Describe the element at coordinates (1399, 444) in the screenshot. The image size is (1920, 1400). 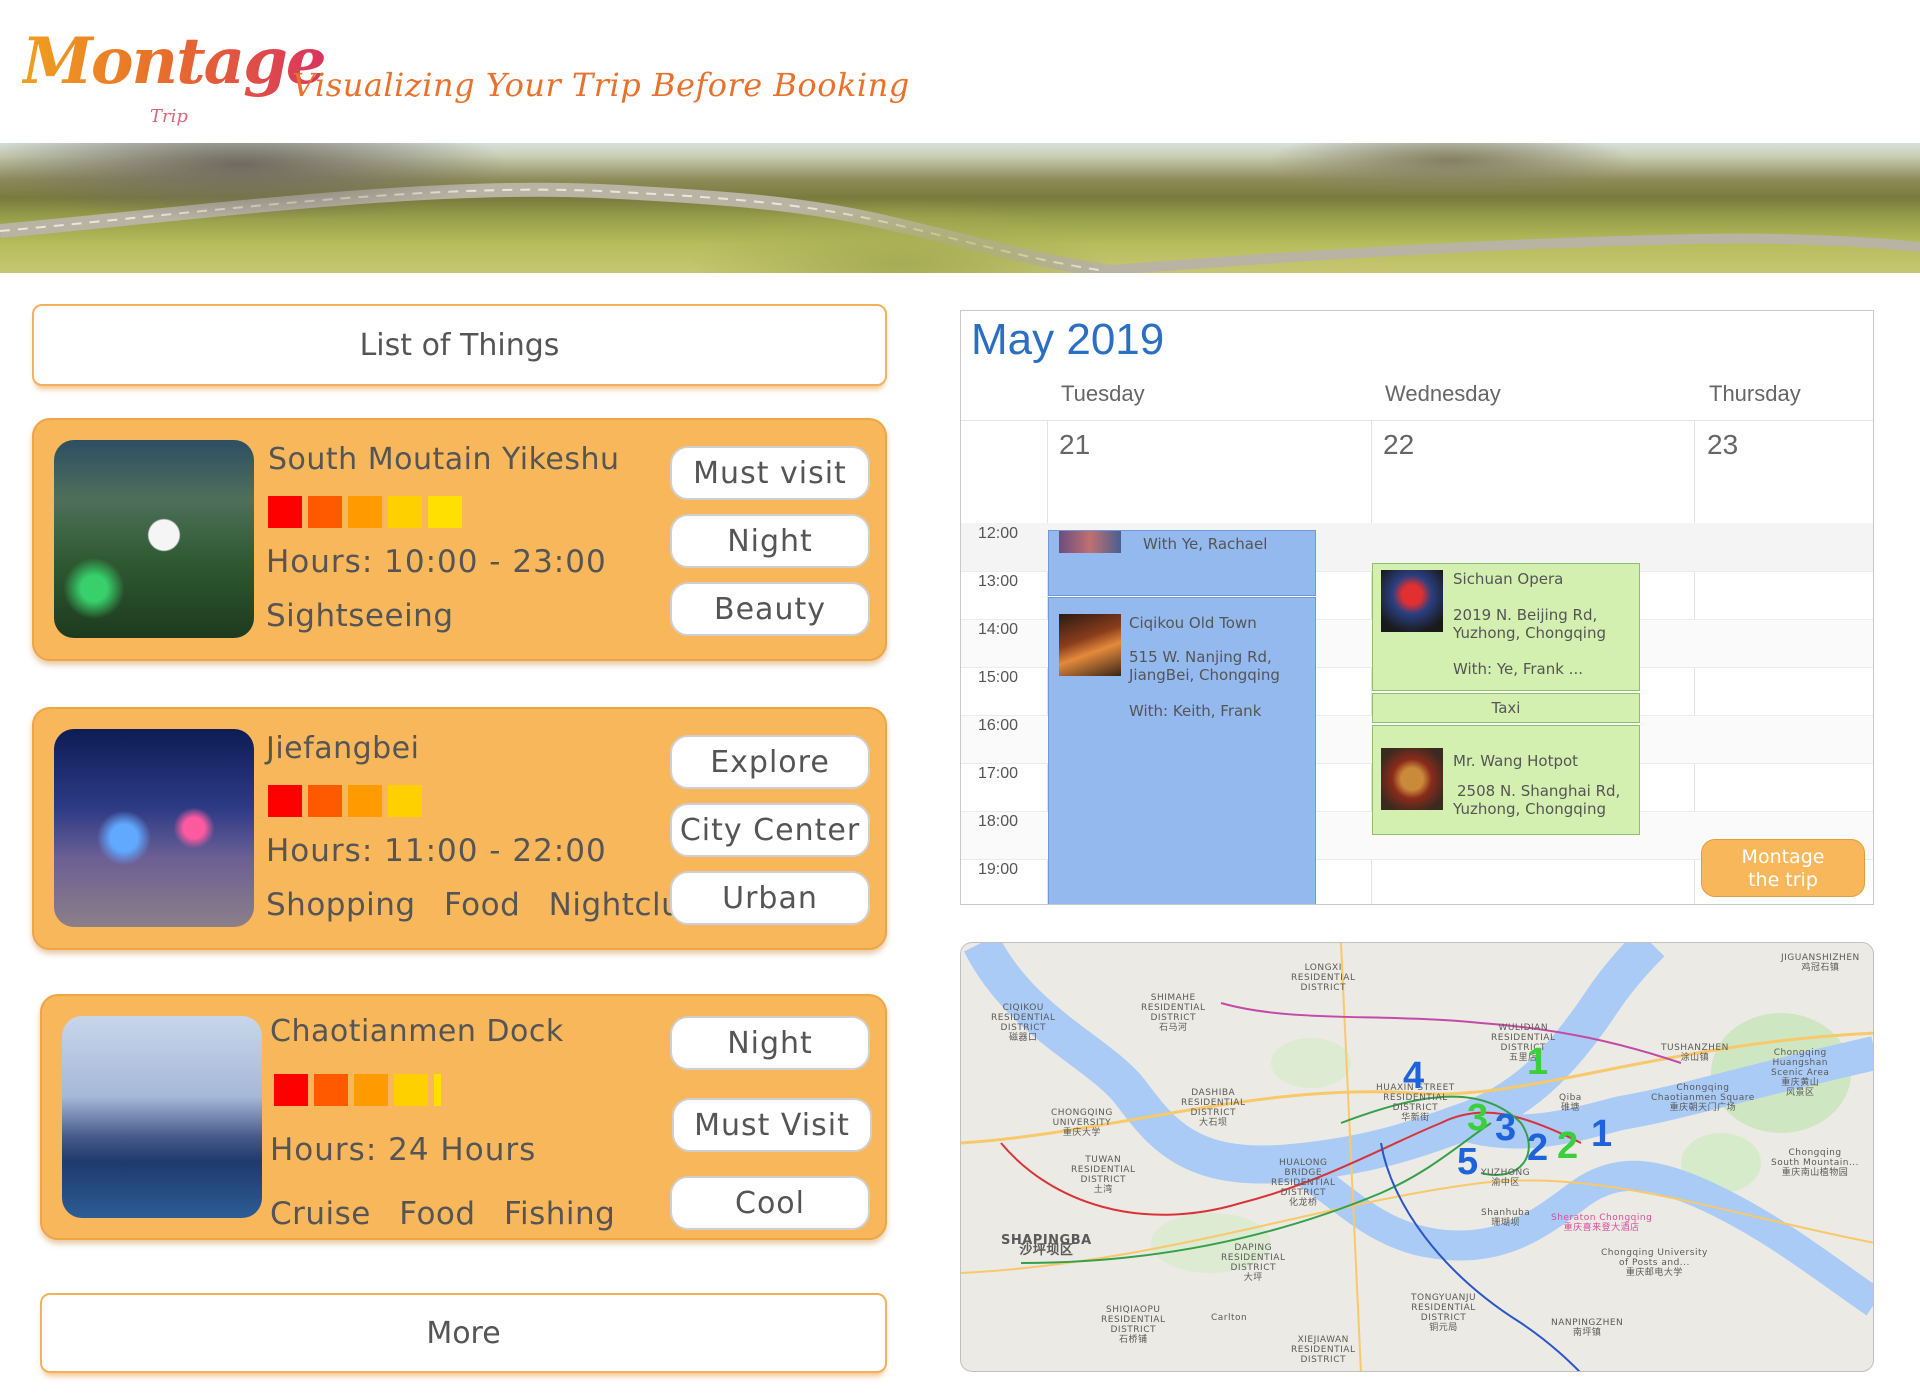
I see `day-number-22: 22` at that location.